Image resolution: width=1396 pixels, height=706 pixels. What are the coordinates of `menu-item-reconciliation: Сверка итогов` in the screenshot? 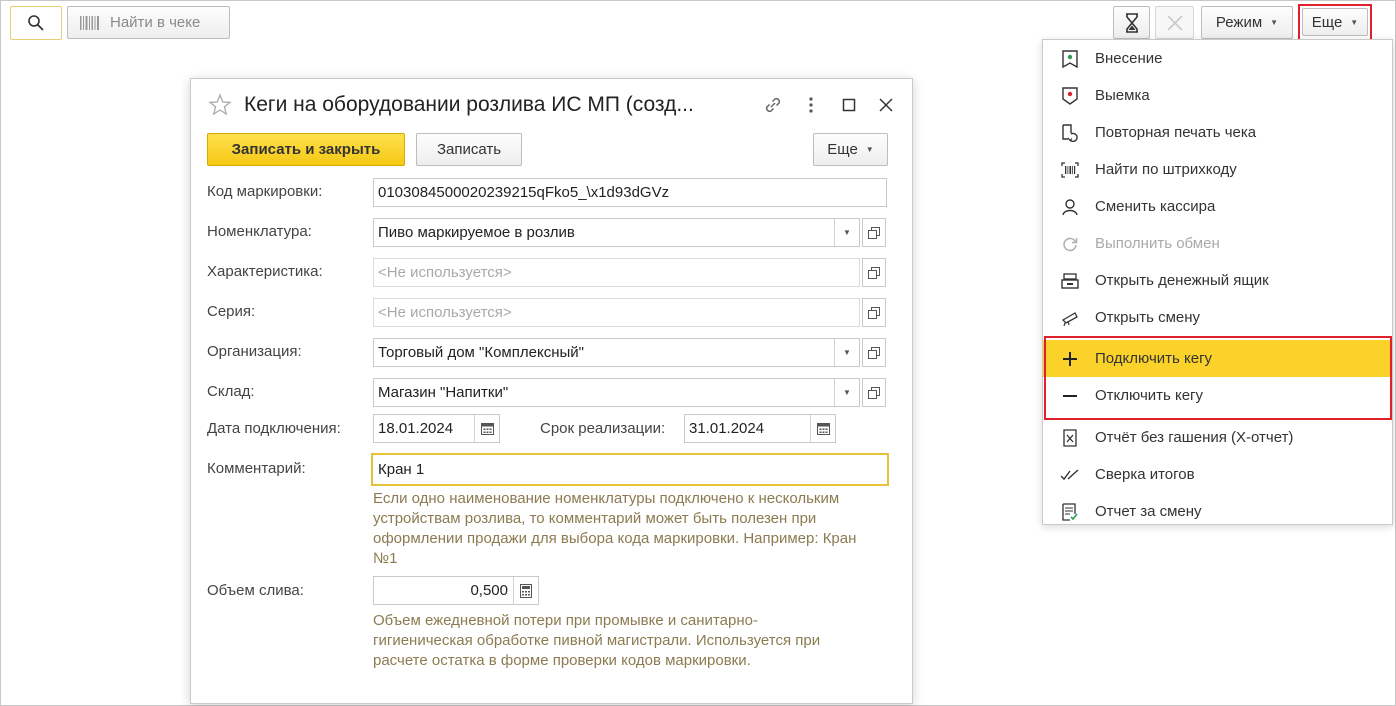 It's located at (1217, 474).